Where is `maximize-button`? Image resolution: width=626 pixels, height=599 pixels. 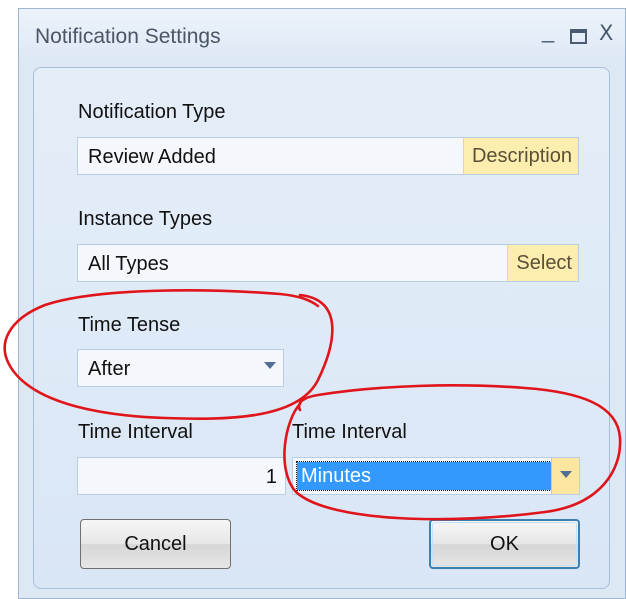 maximize-button is located at coordinates (578, 35).